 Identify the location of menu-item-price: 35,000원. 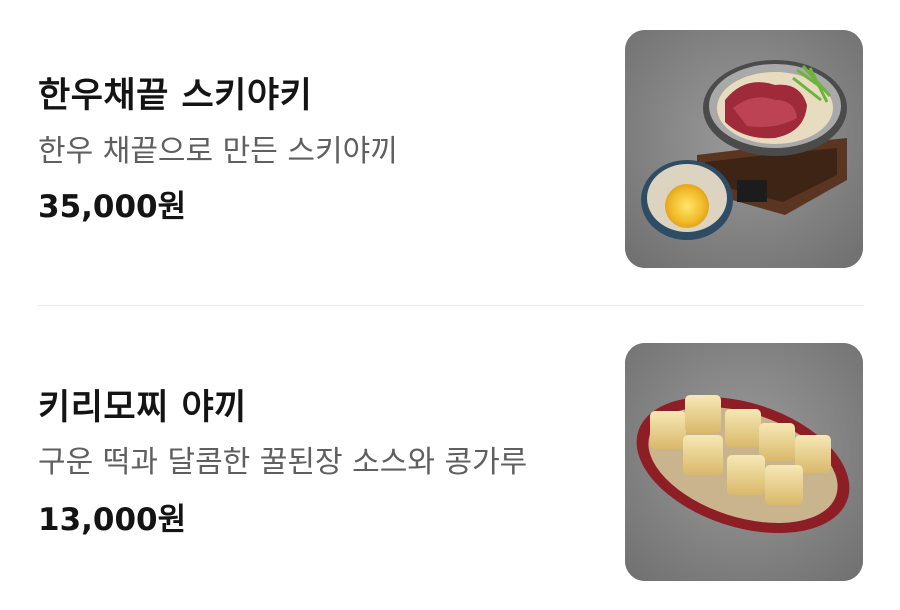
(112, 207).